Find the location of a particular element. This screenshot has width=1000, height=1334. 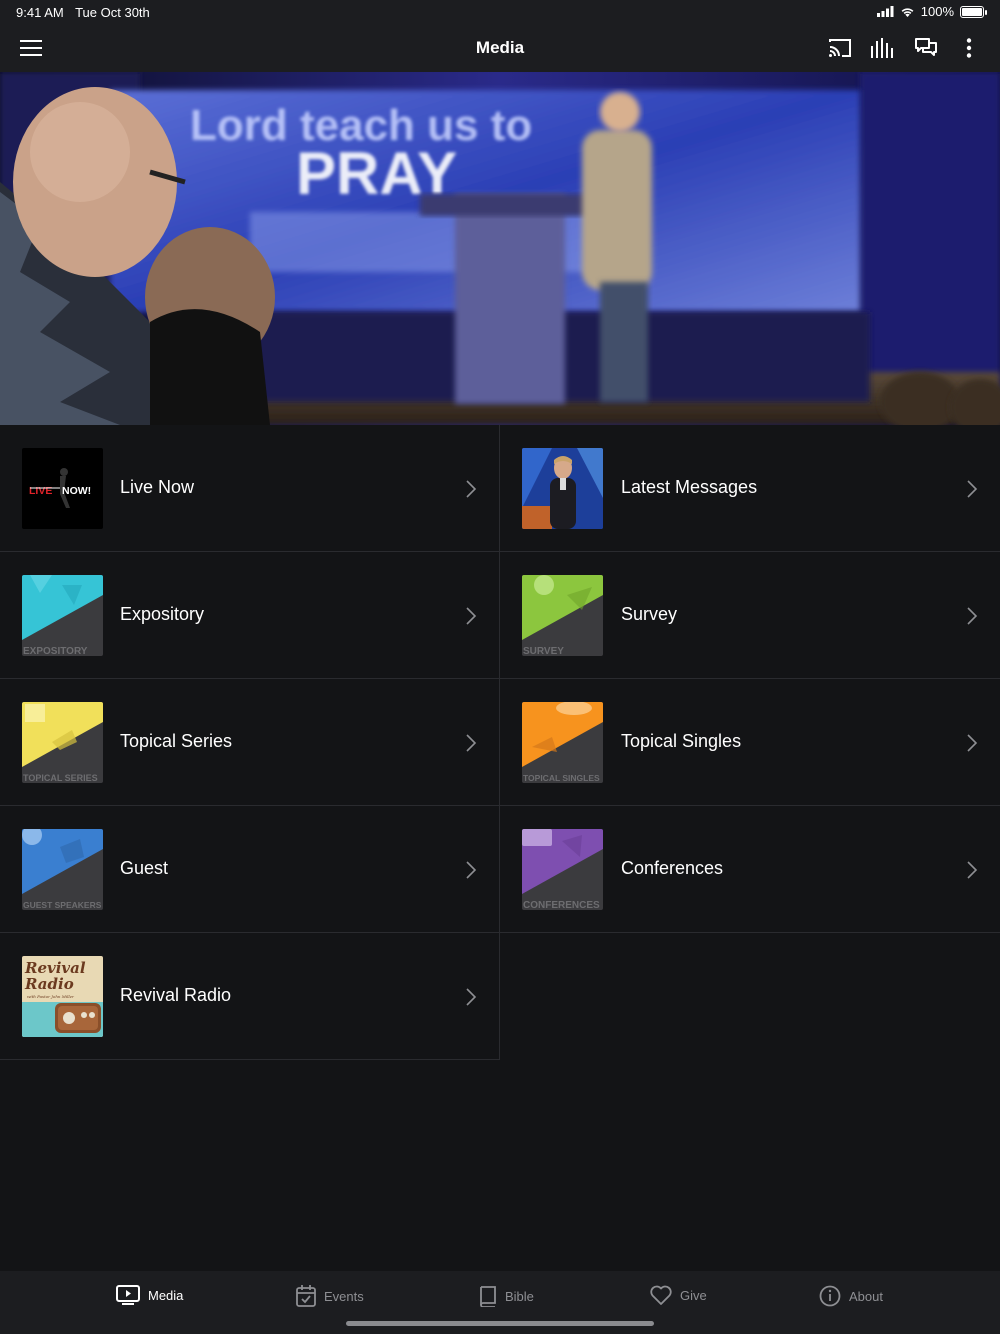

heart-icon is located at coordinates (661, 1295).